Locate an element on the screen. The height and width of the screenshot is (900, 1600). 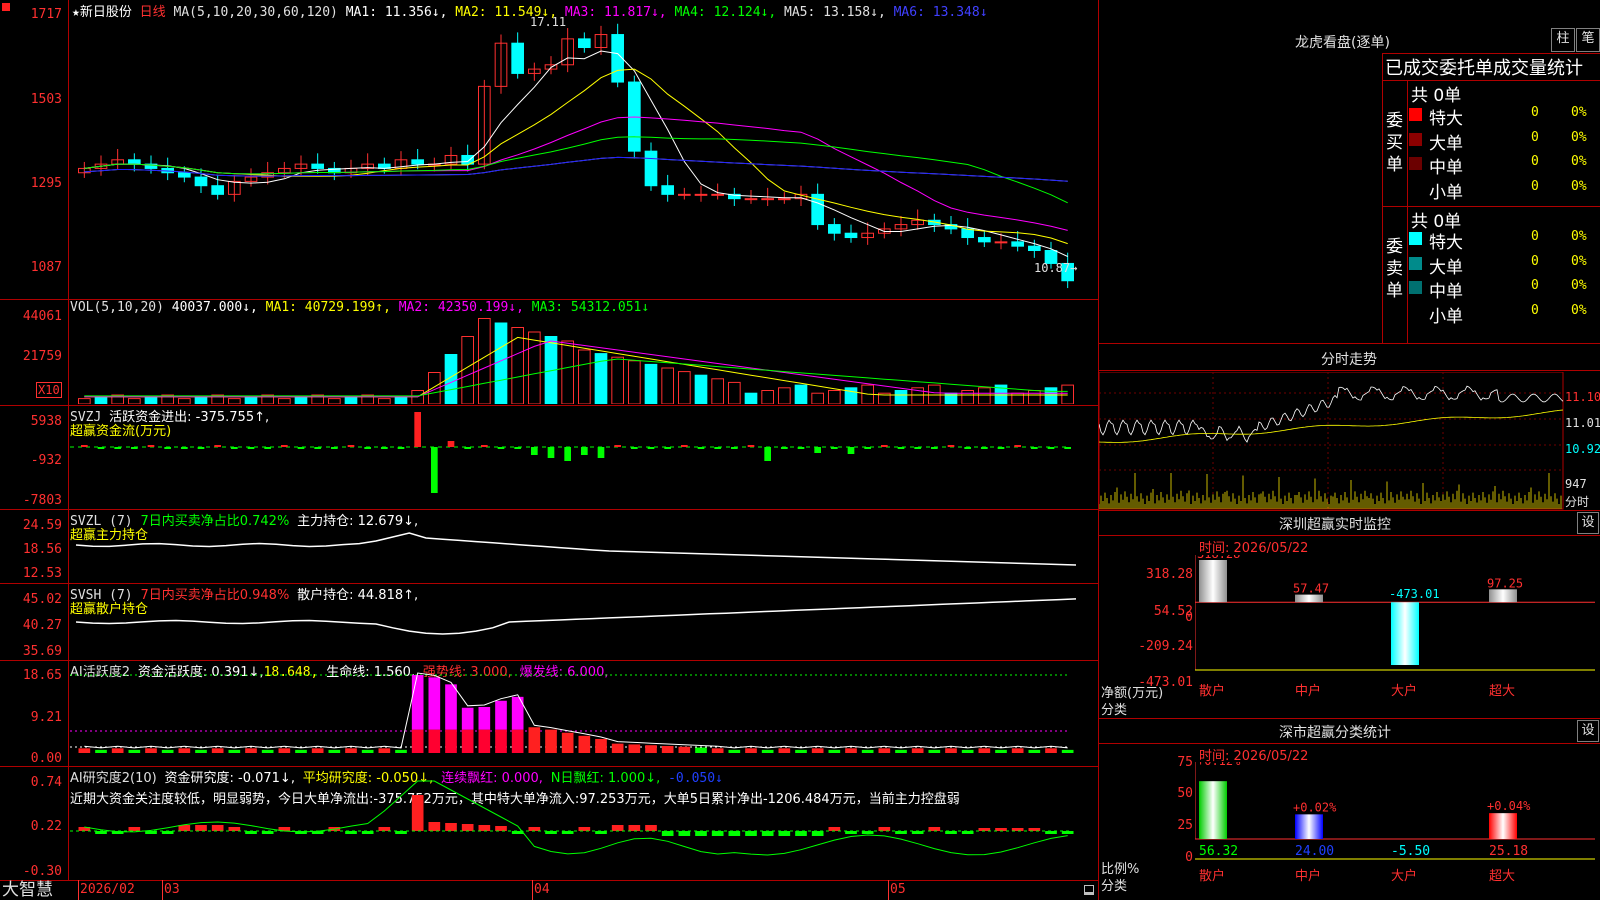
sz-monitor-y: 0 is located at coordinates (1189, 617).